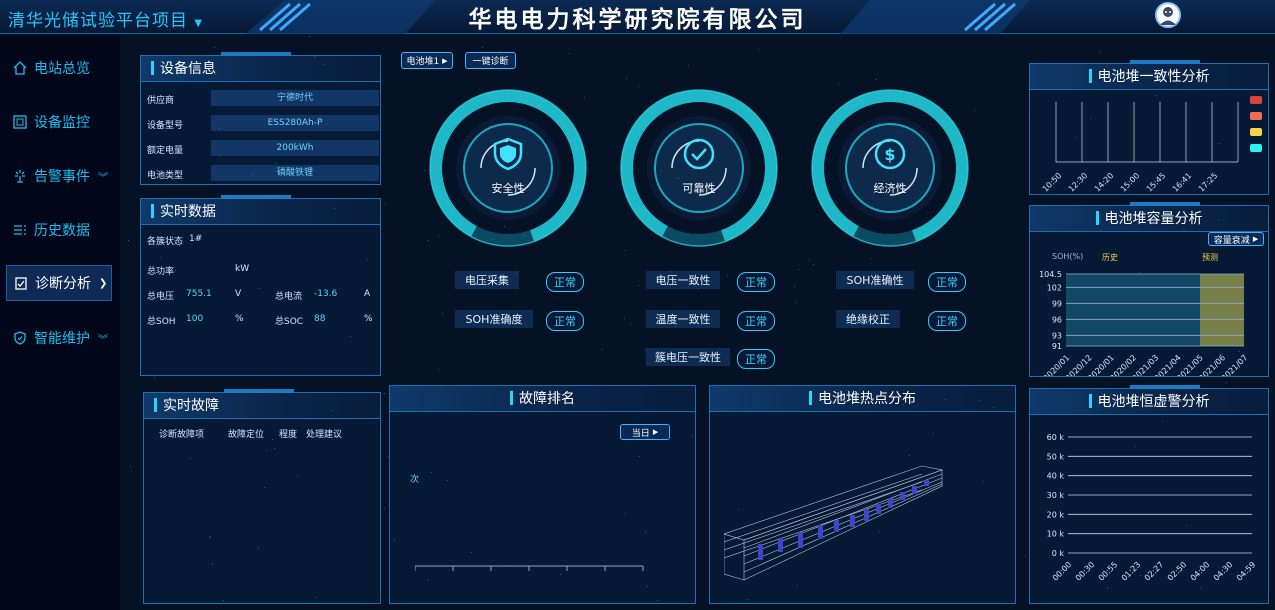  I want to click on y-tick-label: 40 k, so click(1056, 476).